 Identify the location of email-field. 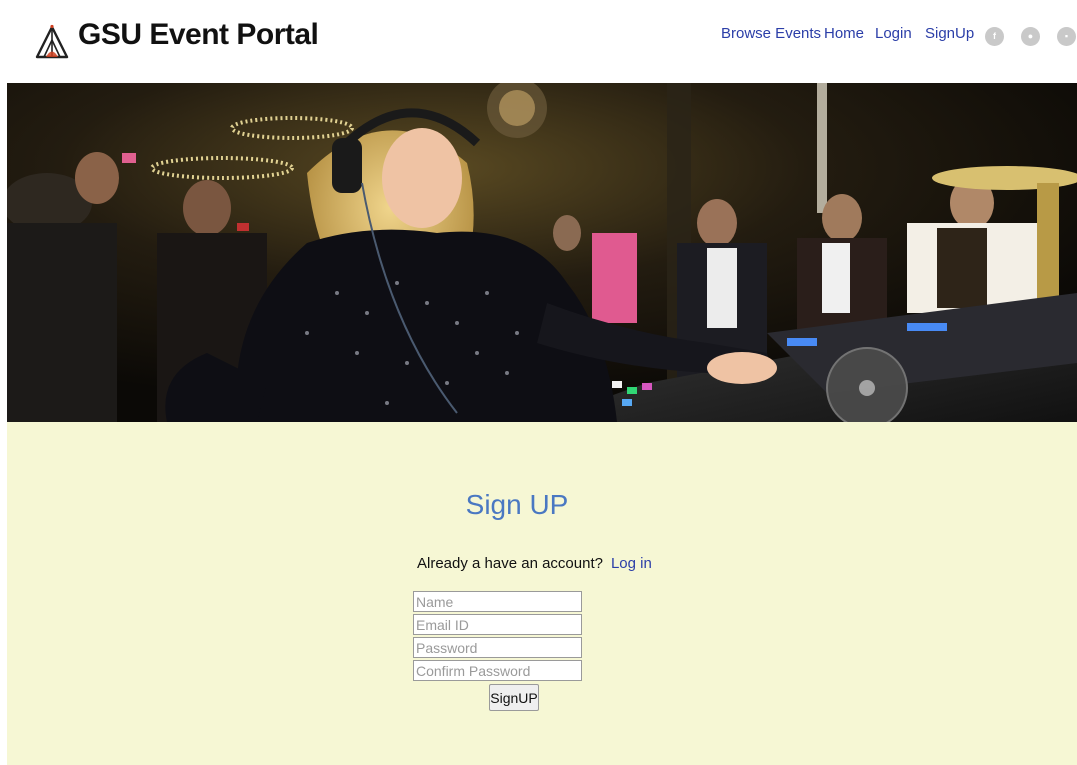
(497, 624).